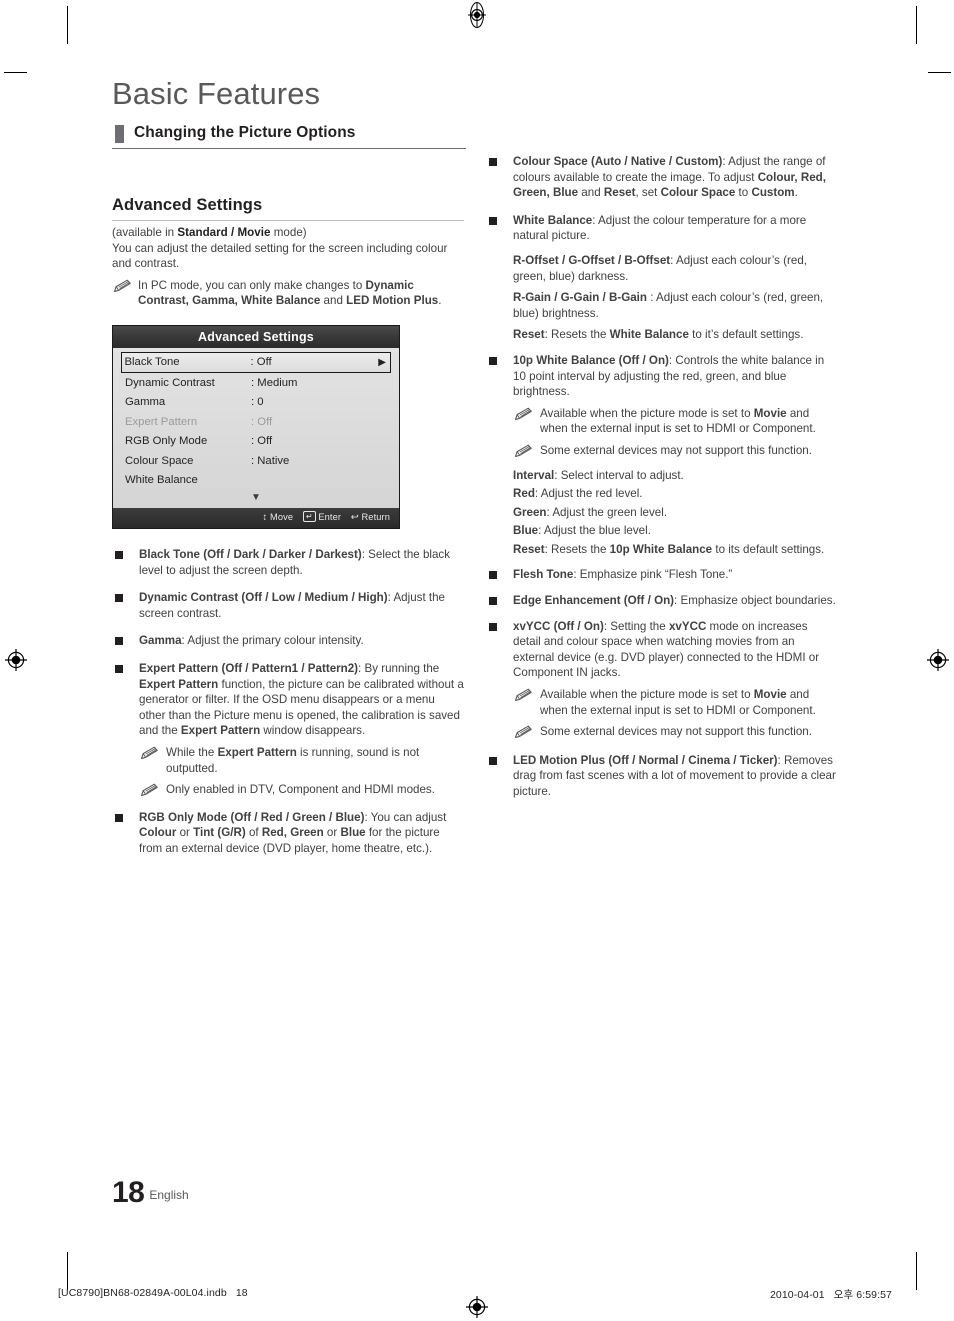 The image size is (954, 1321). What do you see at coordinates (169, 1195) in the screenshot?
I see `page-language: English` at bounding box center [169, 1195].